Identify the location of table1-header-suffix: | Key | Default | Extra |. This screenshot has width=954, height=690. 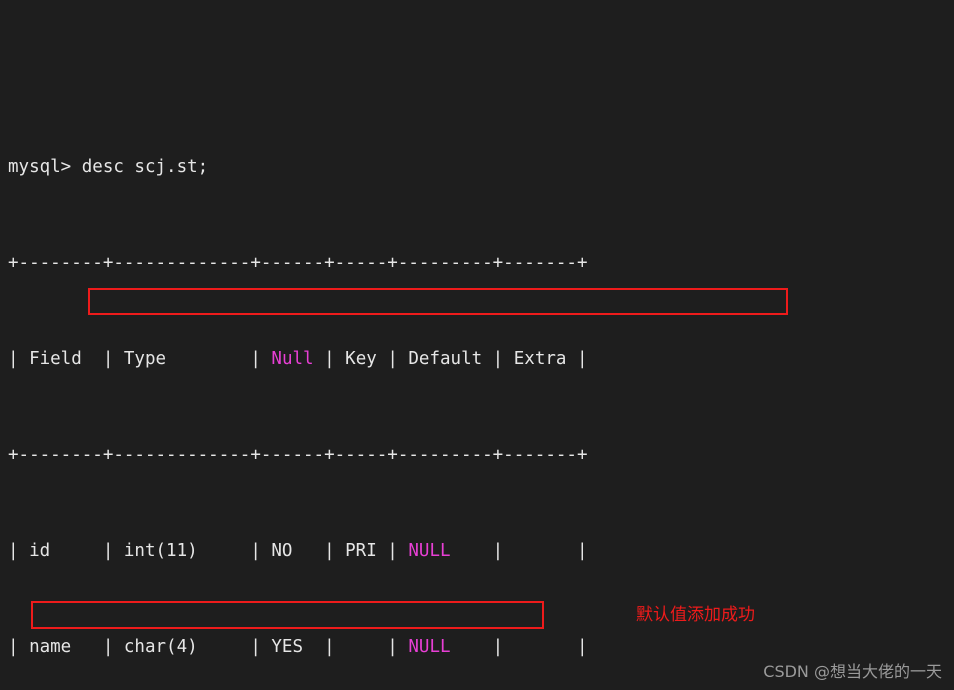
(450, 359).